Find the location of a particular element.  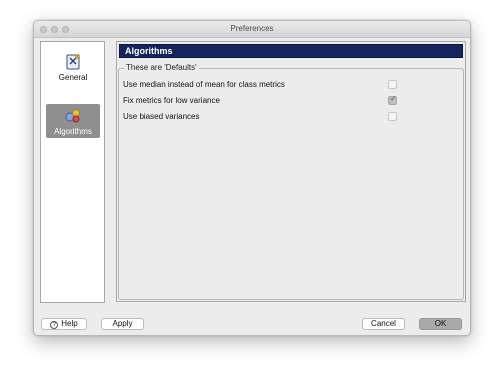

cancel-button: Cancel is located at coordinates (383, 324).